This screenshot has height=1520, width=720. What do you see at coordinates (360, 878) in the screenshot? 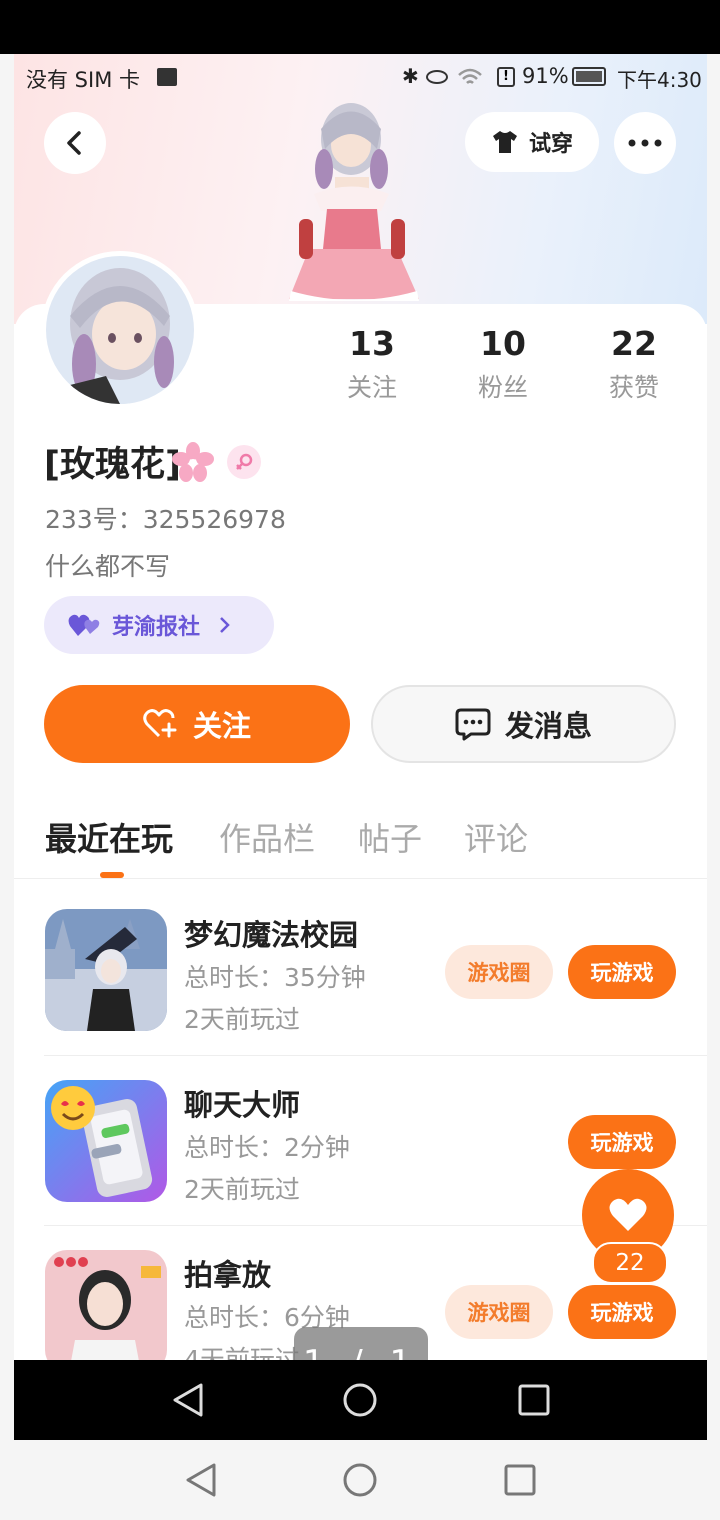
I see `tab-divider` at bounding box center [360, 878].